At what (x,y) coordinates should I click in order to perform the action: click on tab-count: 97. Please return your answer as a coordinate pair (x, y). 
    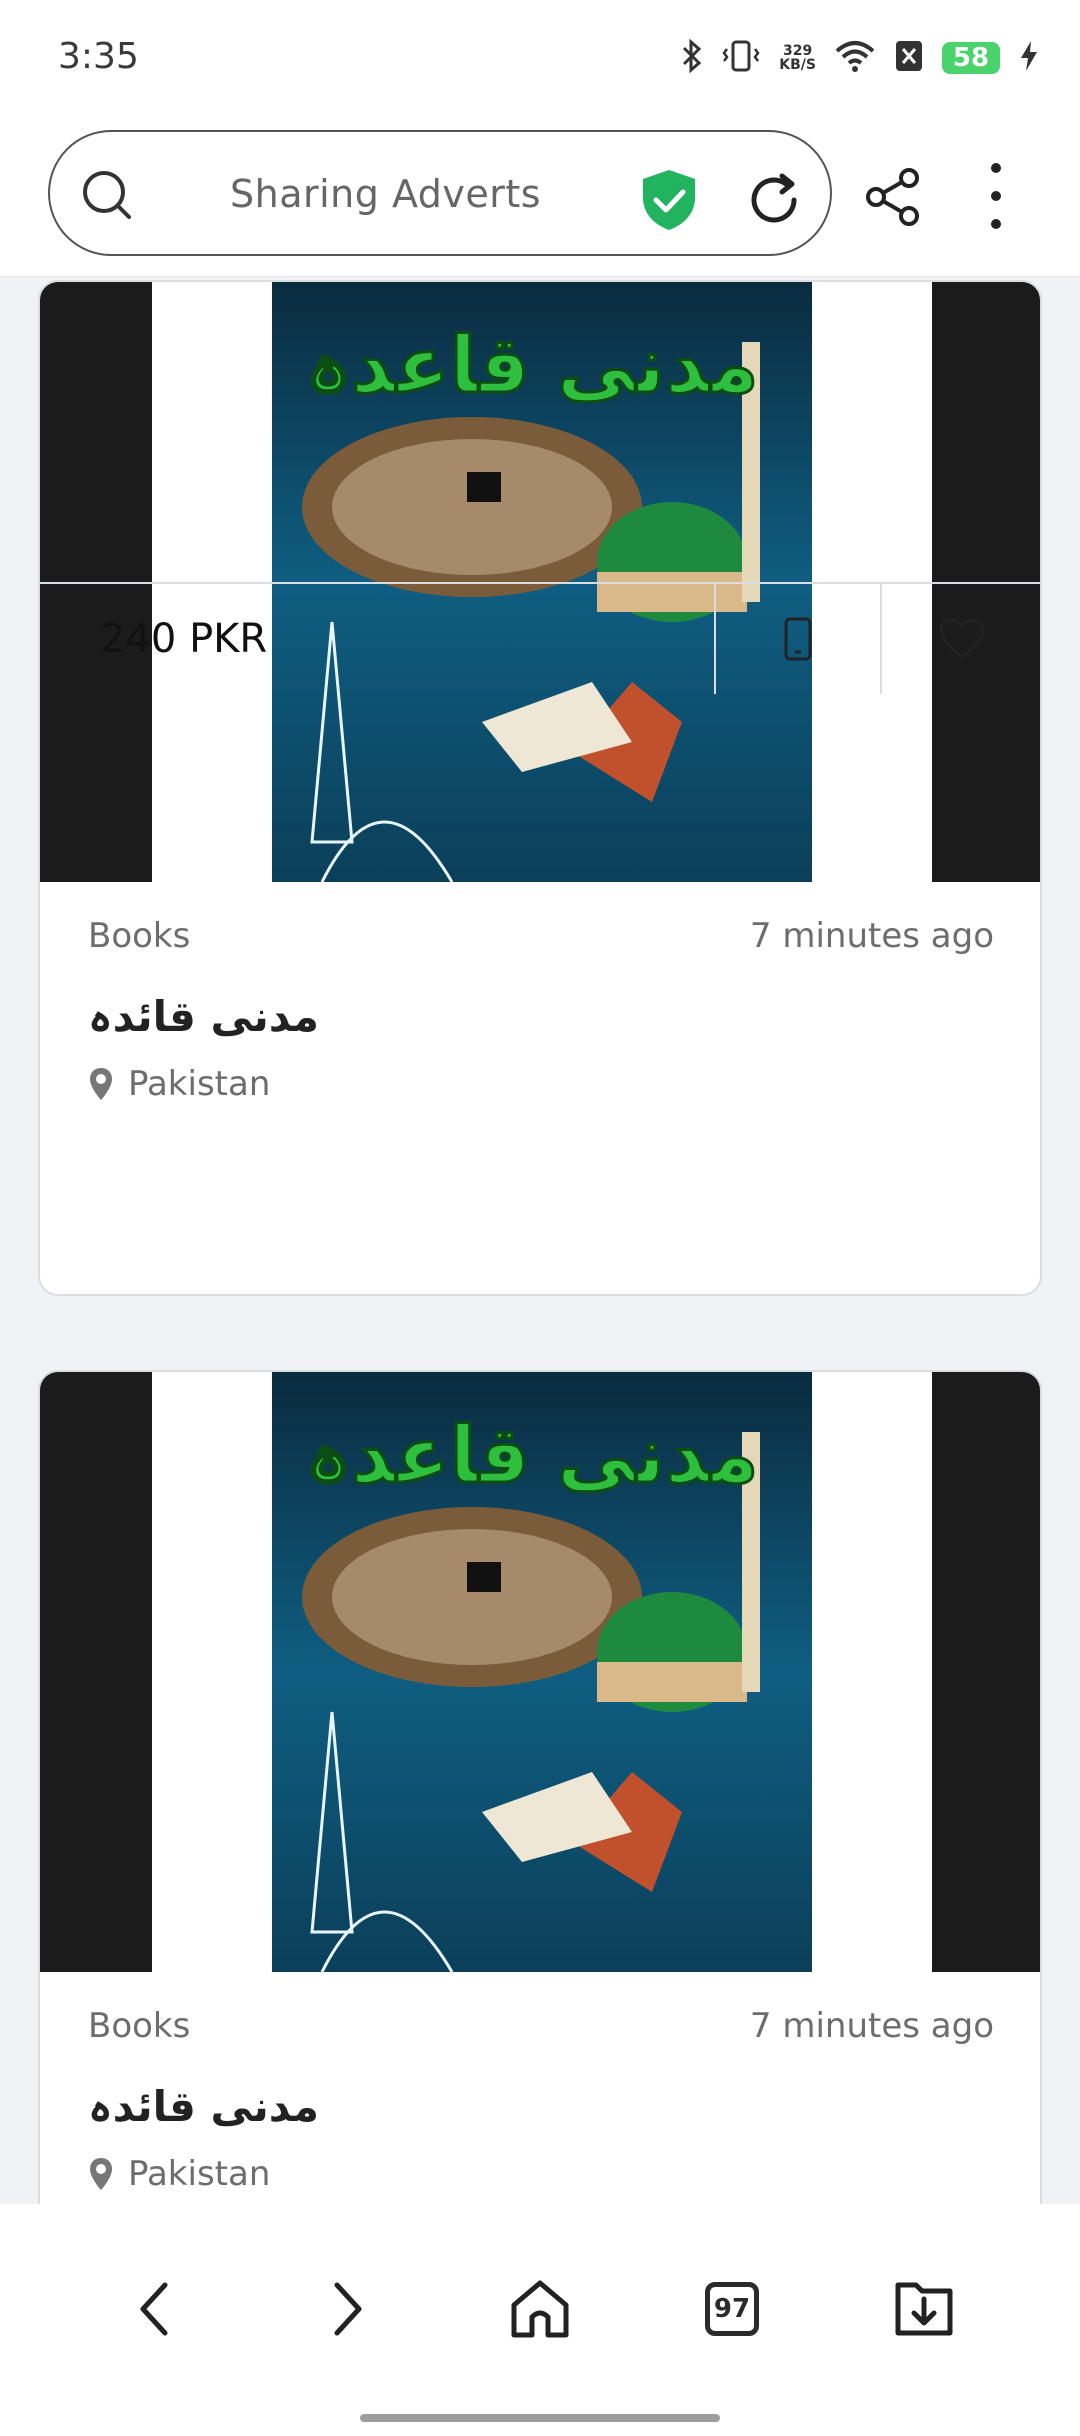
    Looking at the image, I should click on (732, 2309).